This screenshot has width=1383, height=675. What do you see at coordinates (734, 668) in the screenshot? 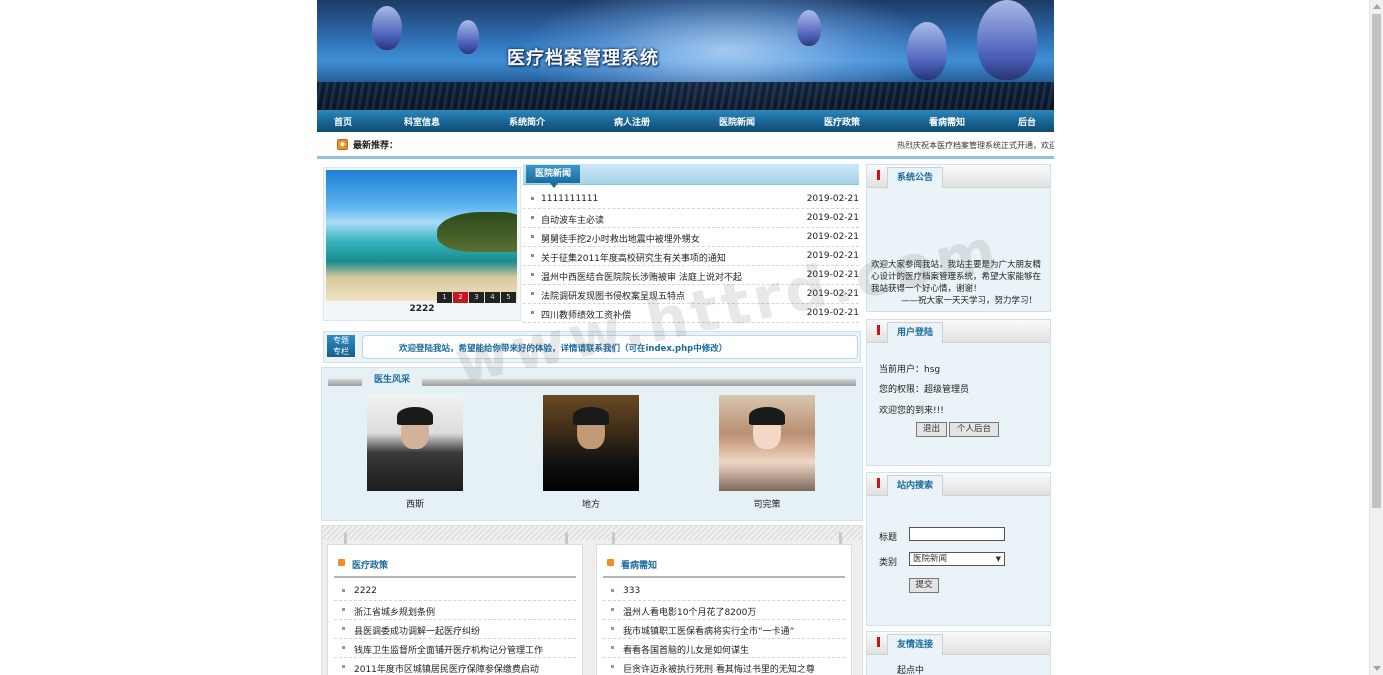
I see `item-title: 巨贪许迈永被执行死刑 看其悔过书里的无知之尊` at bounding box center [734, 668].